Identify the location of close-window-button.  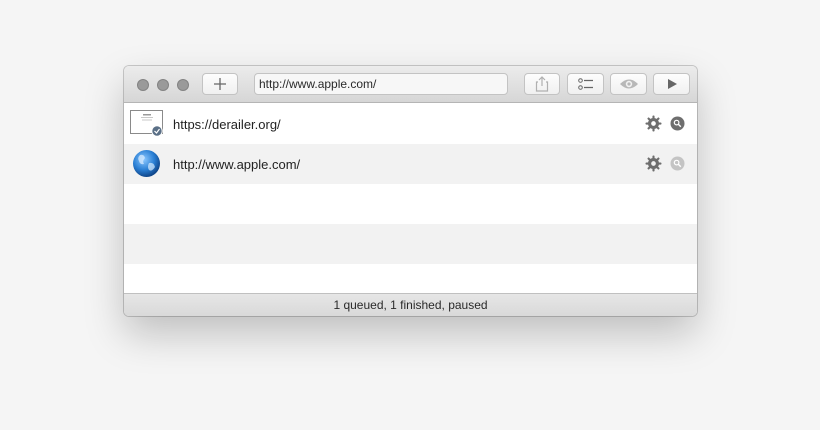
(143, 85).